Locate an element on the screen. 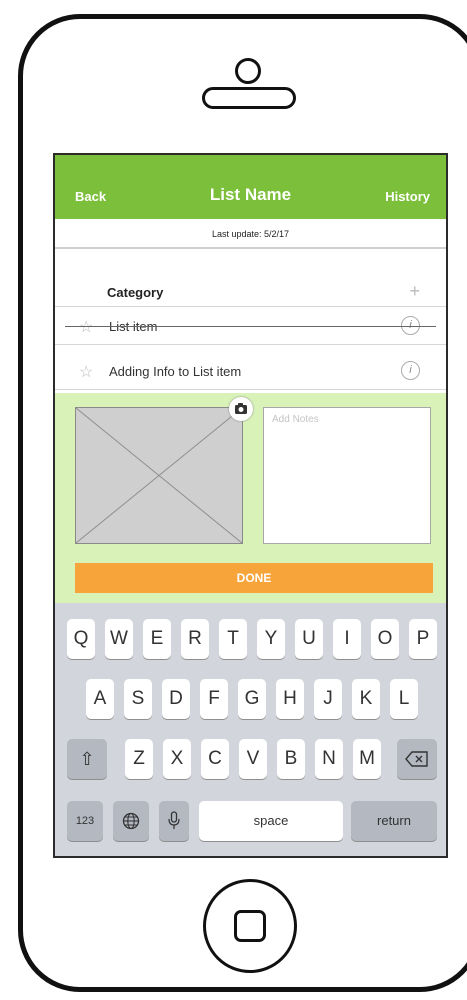 The image size is (467, 1000). space-key: space is located at coordinates (271, 821).